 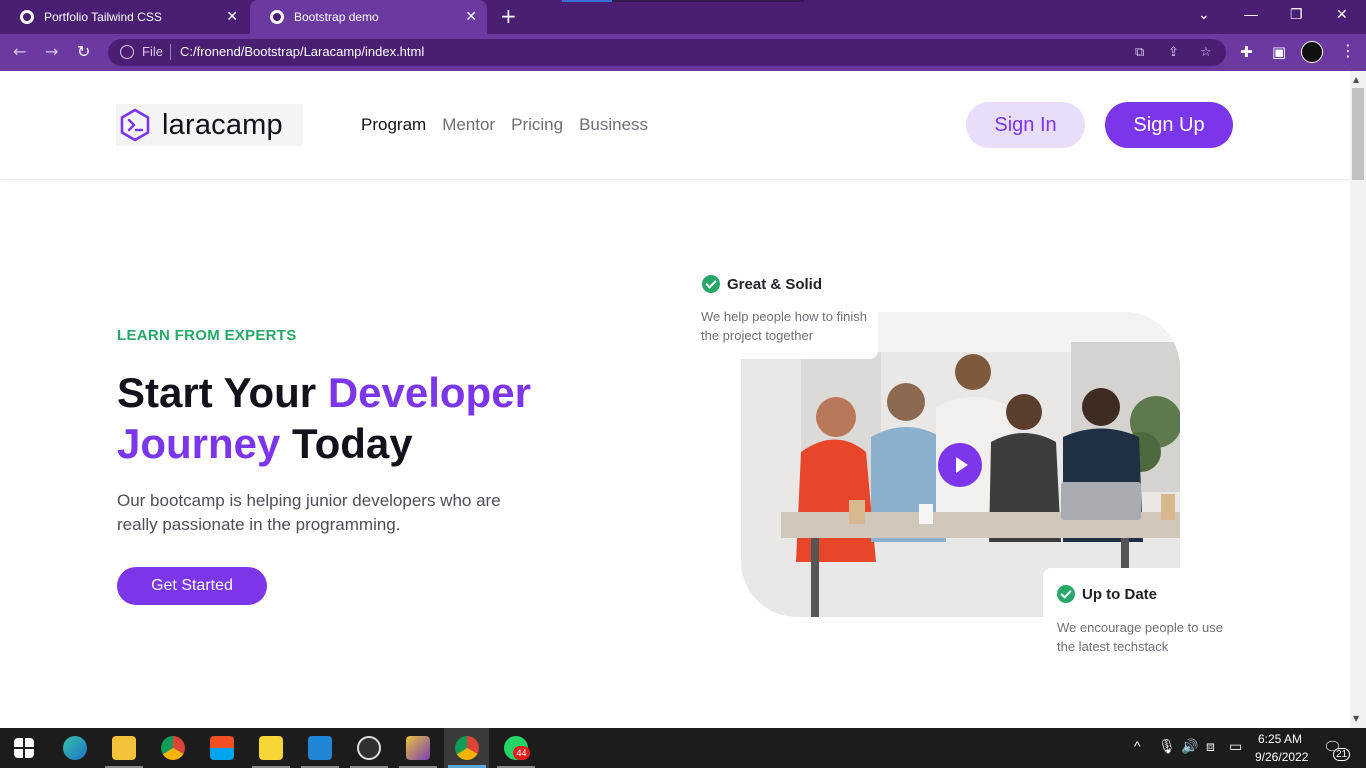 I want to click on file-explorer-icon, so click(x=124, y=748).